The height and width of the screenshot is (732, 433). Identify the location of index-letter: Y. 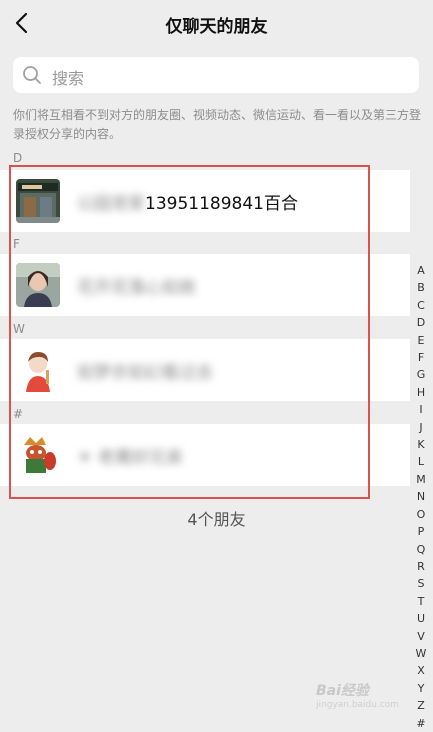
(421, 688).